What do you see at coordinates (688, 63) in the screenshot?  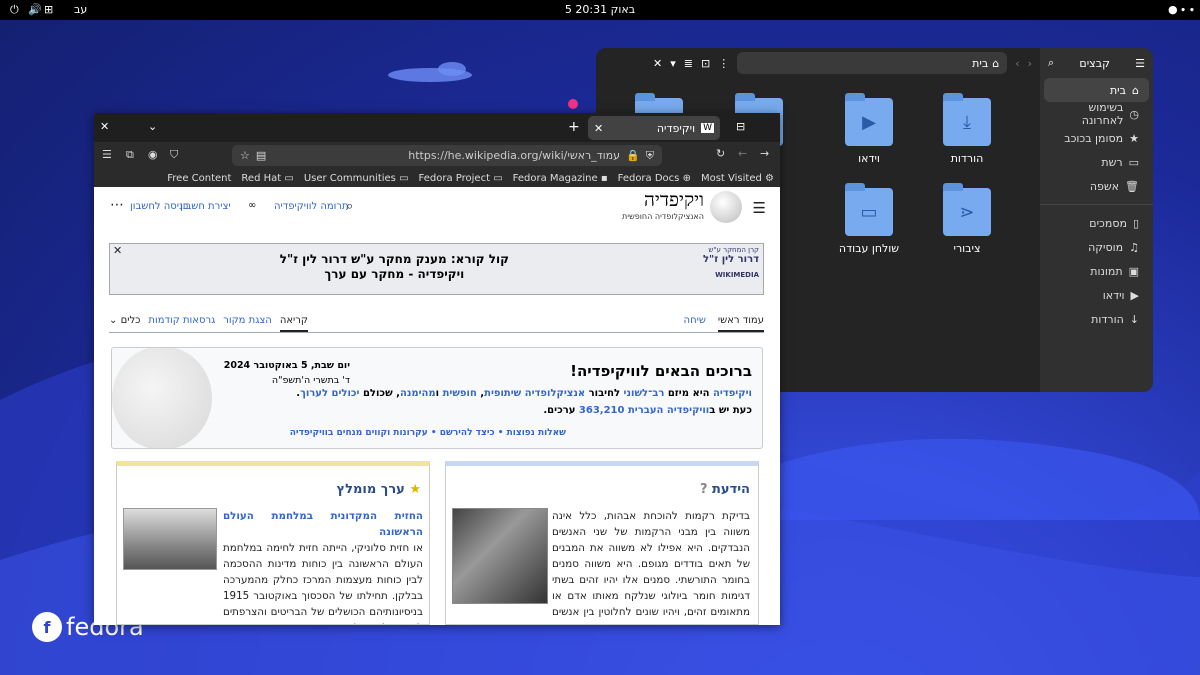 I see `view-list-icon: ≣` at bounding box center [688, 63].